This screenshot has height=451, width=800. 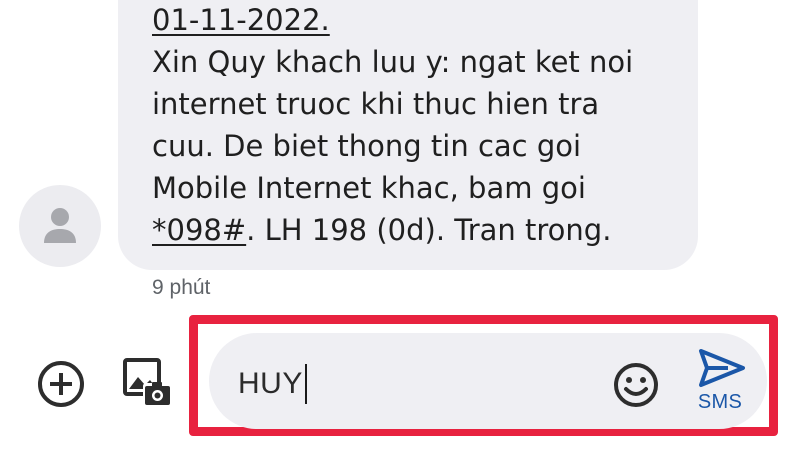 I want to click on ussd-code-link: *098#, so click(x=199, y=230).